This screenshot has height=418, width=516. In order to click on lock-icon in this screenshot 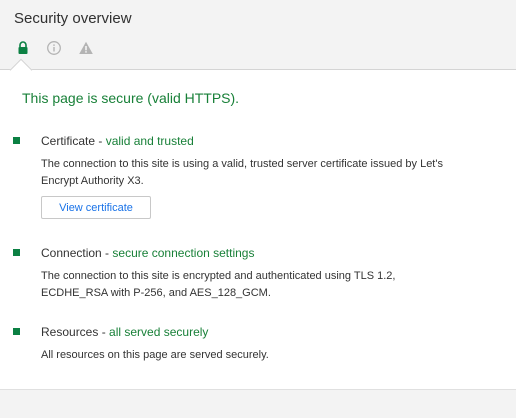, I will do `click(23, 48)`.